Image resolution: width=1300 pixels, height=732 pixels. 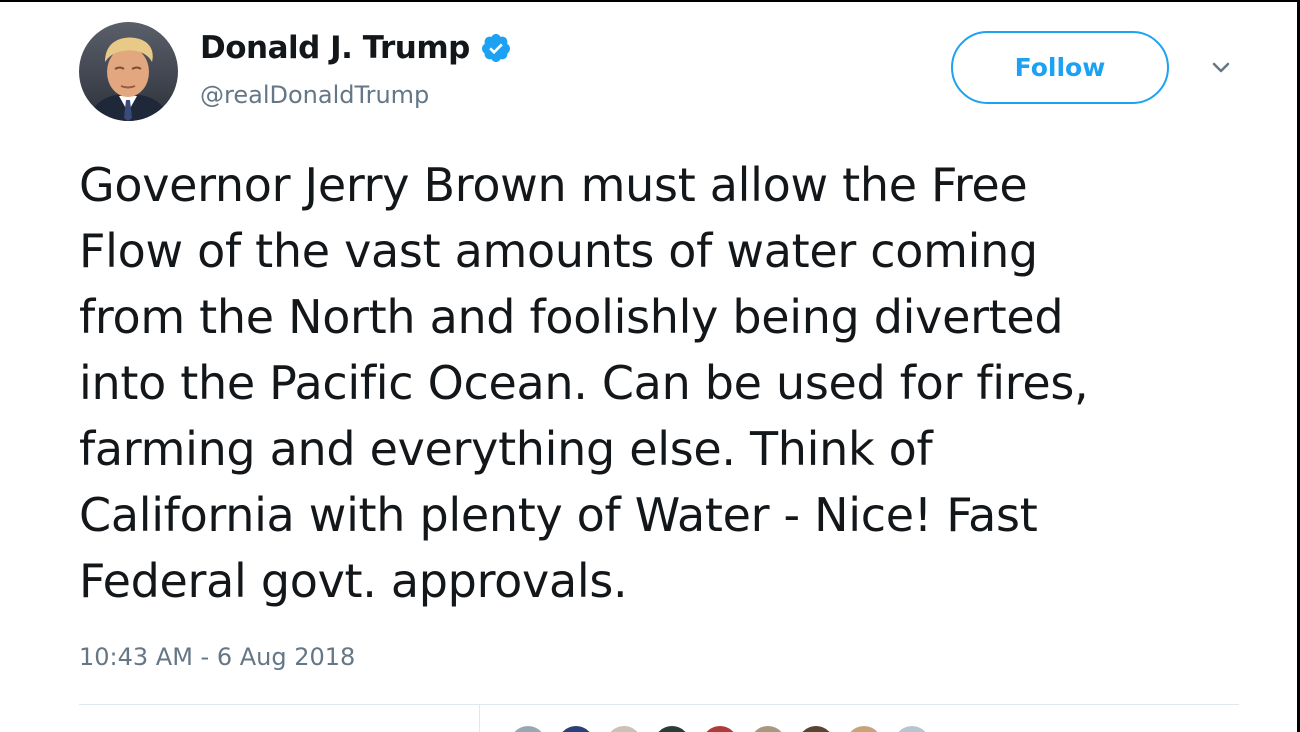 What do you see at coordinates (335, 48) in the screenshot?
I see `author-name: Donald J. Trump` at bounding box center [335, 48].